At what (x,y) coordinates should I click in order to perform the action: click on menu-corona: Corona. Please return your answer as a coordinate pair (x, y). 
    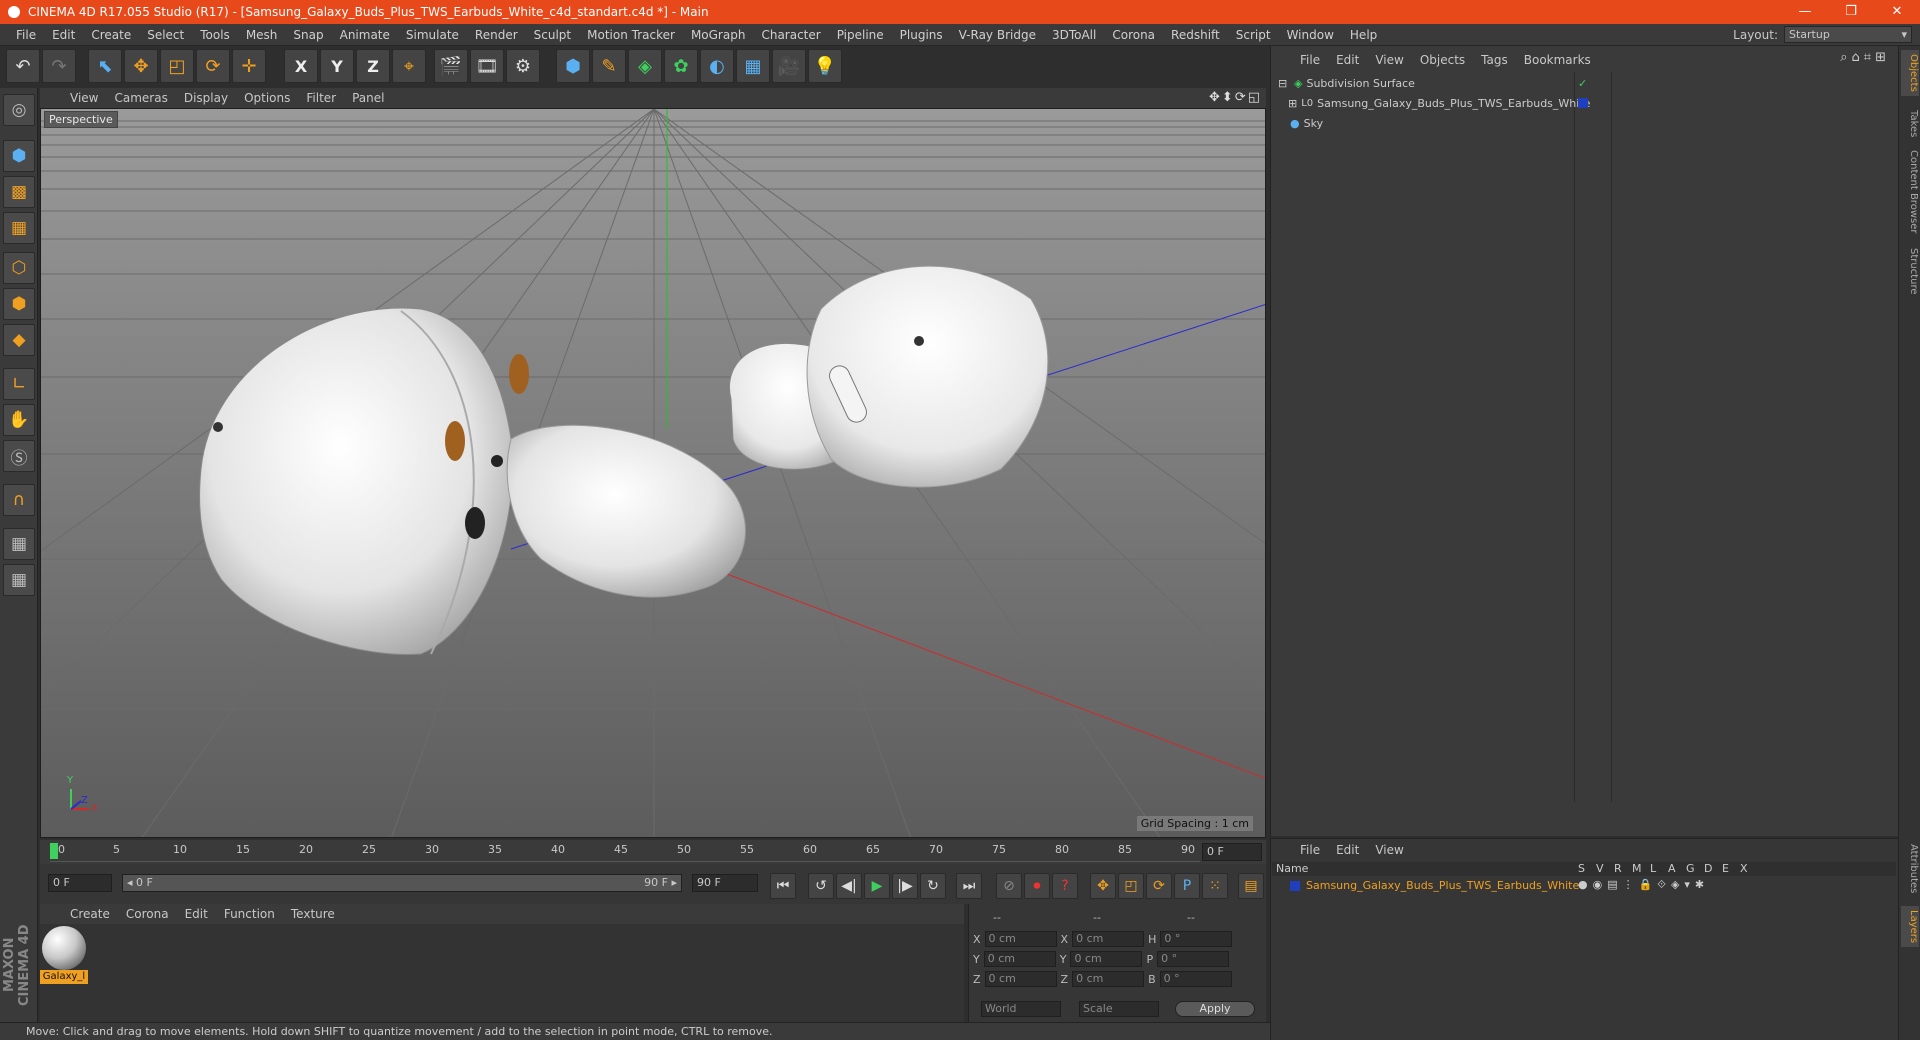
    Looking at the image, I should click on (1133, 35).